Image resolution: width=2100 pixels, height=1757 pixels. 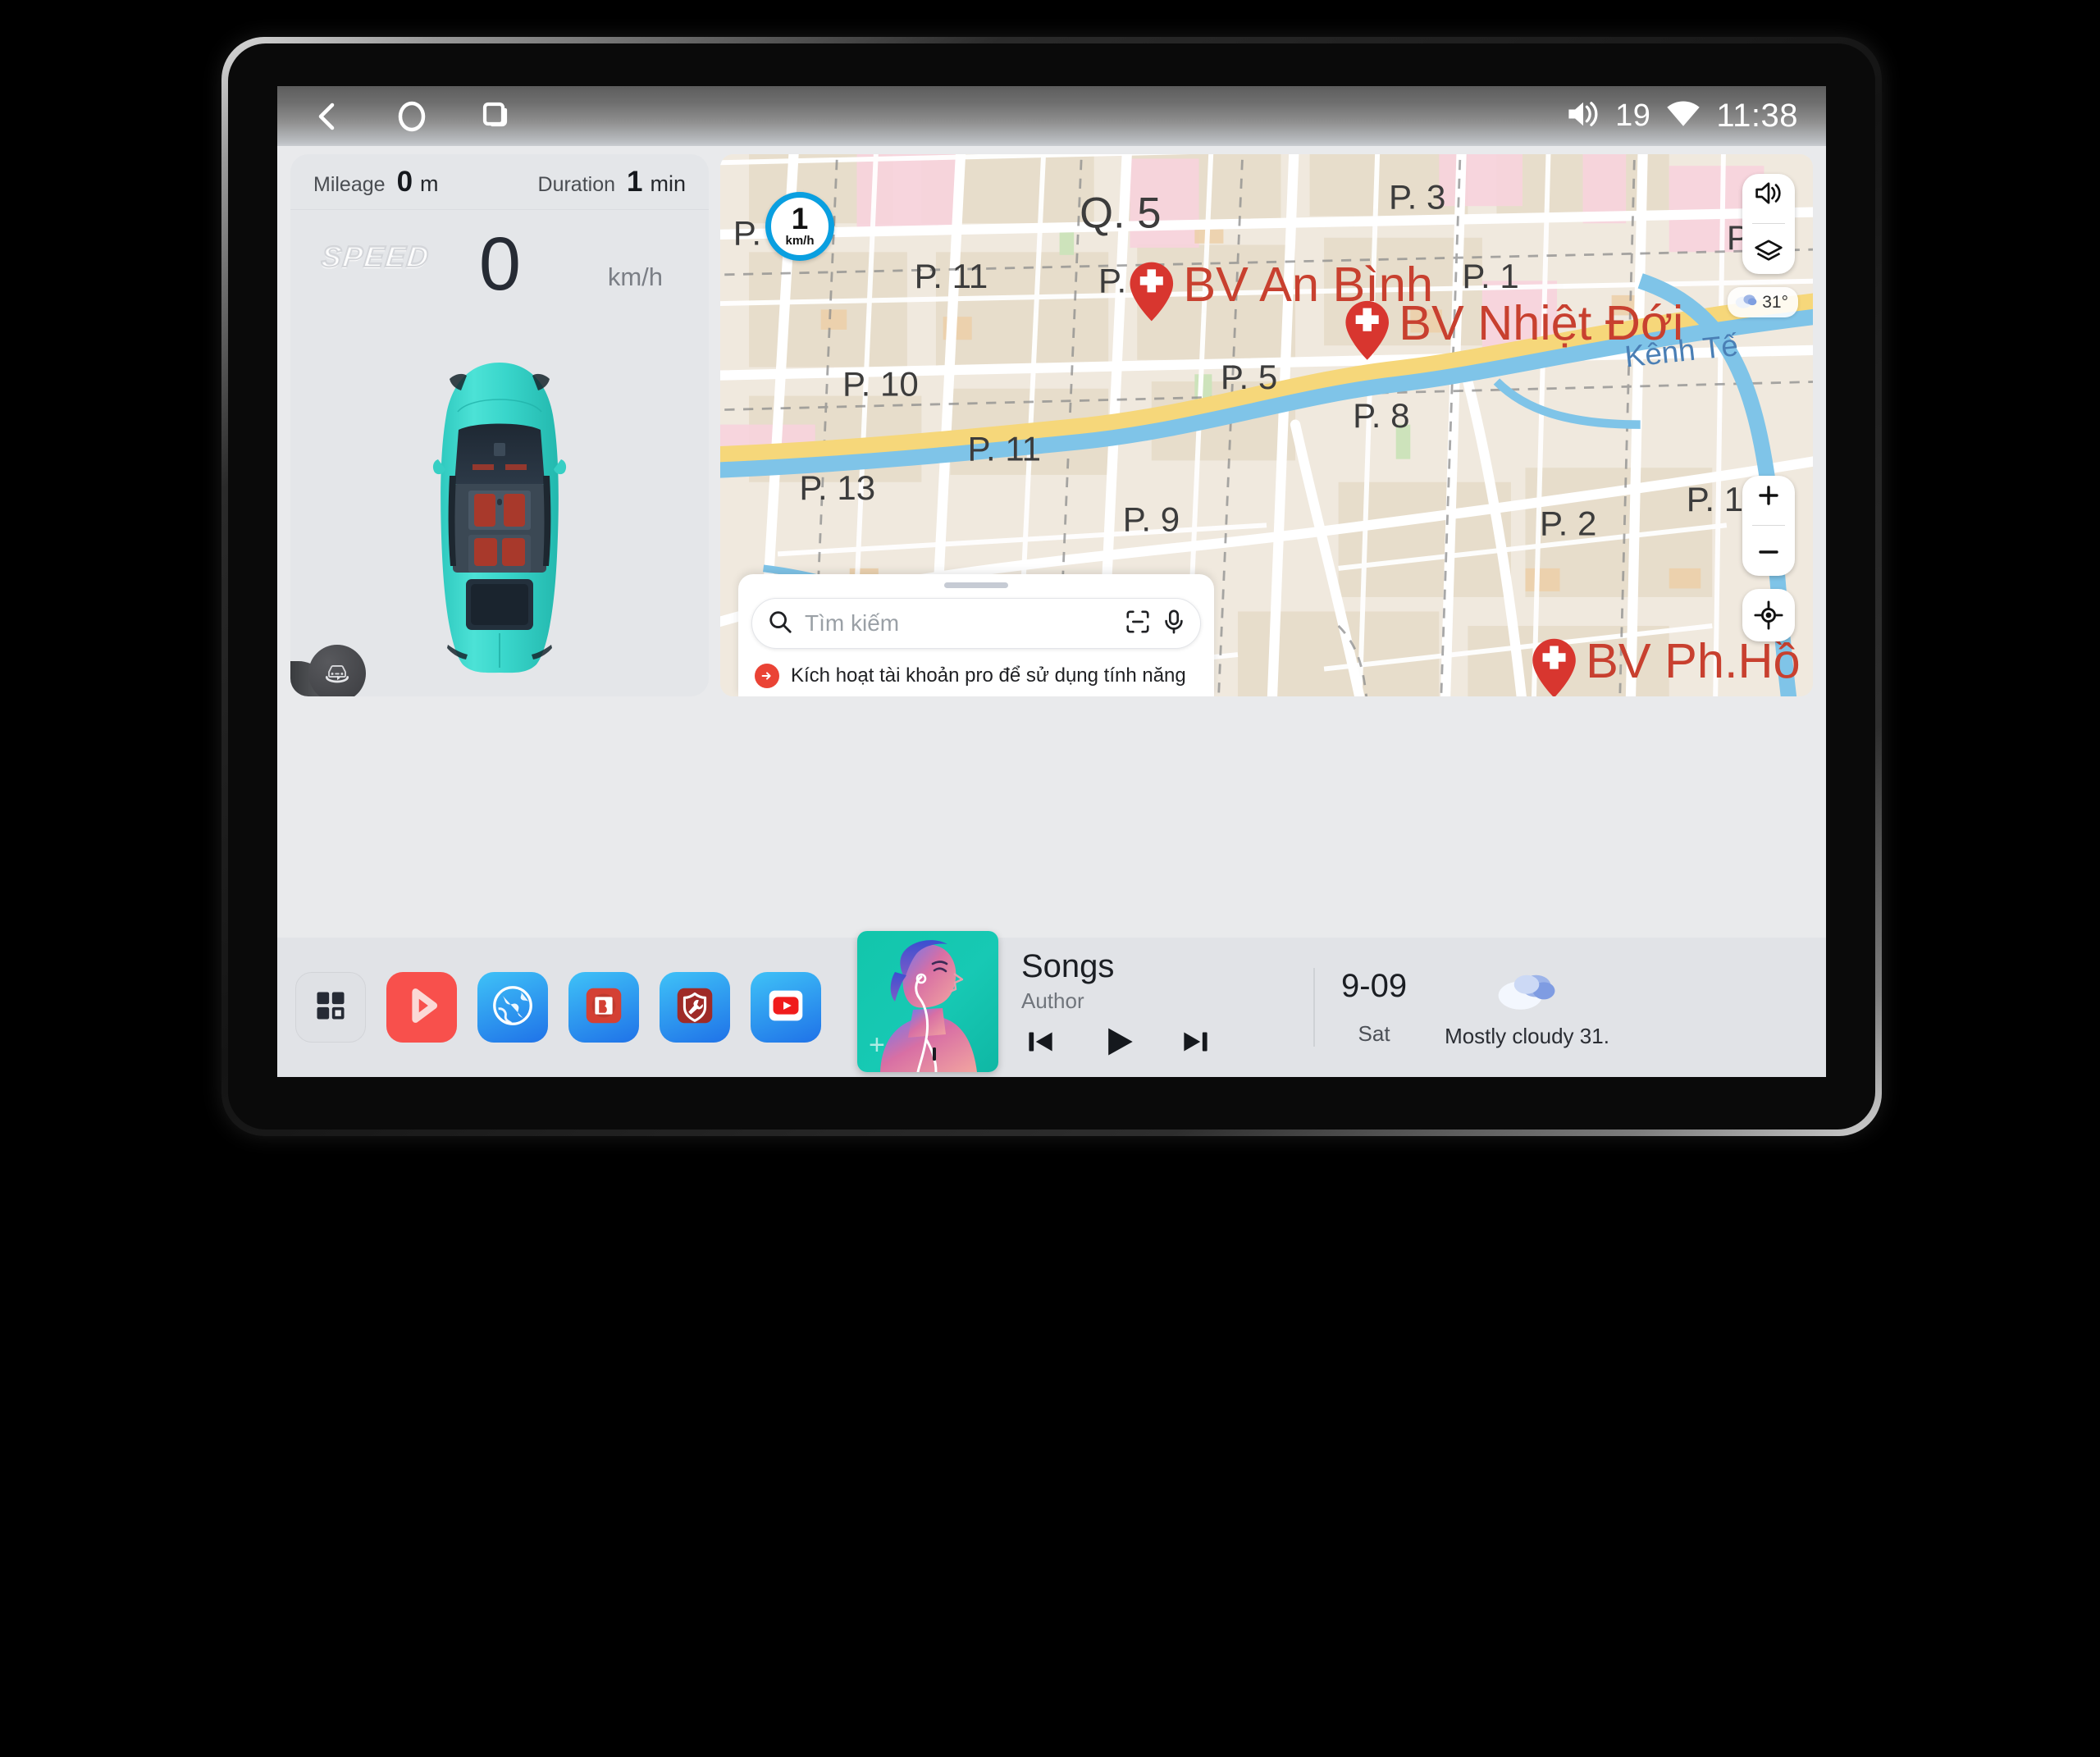 I want to click on street-label: P. 3, so click(x=1417, y=197).